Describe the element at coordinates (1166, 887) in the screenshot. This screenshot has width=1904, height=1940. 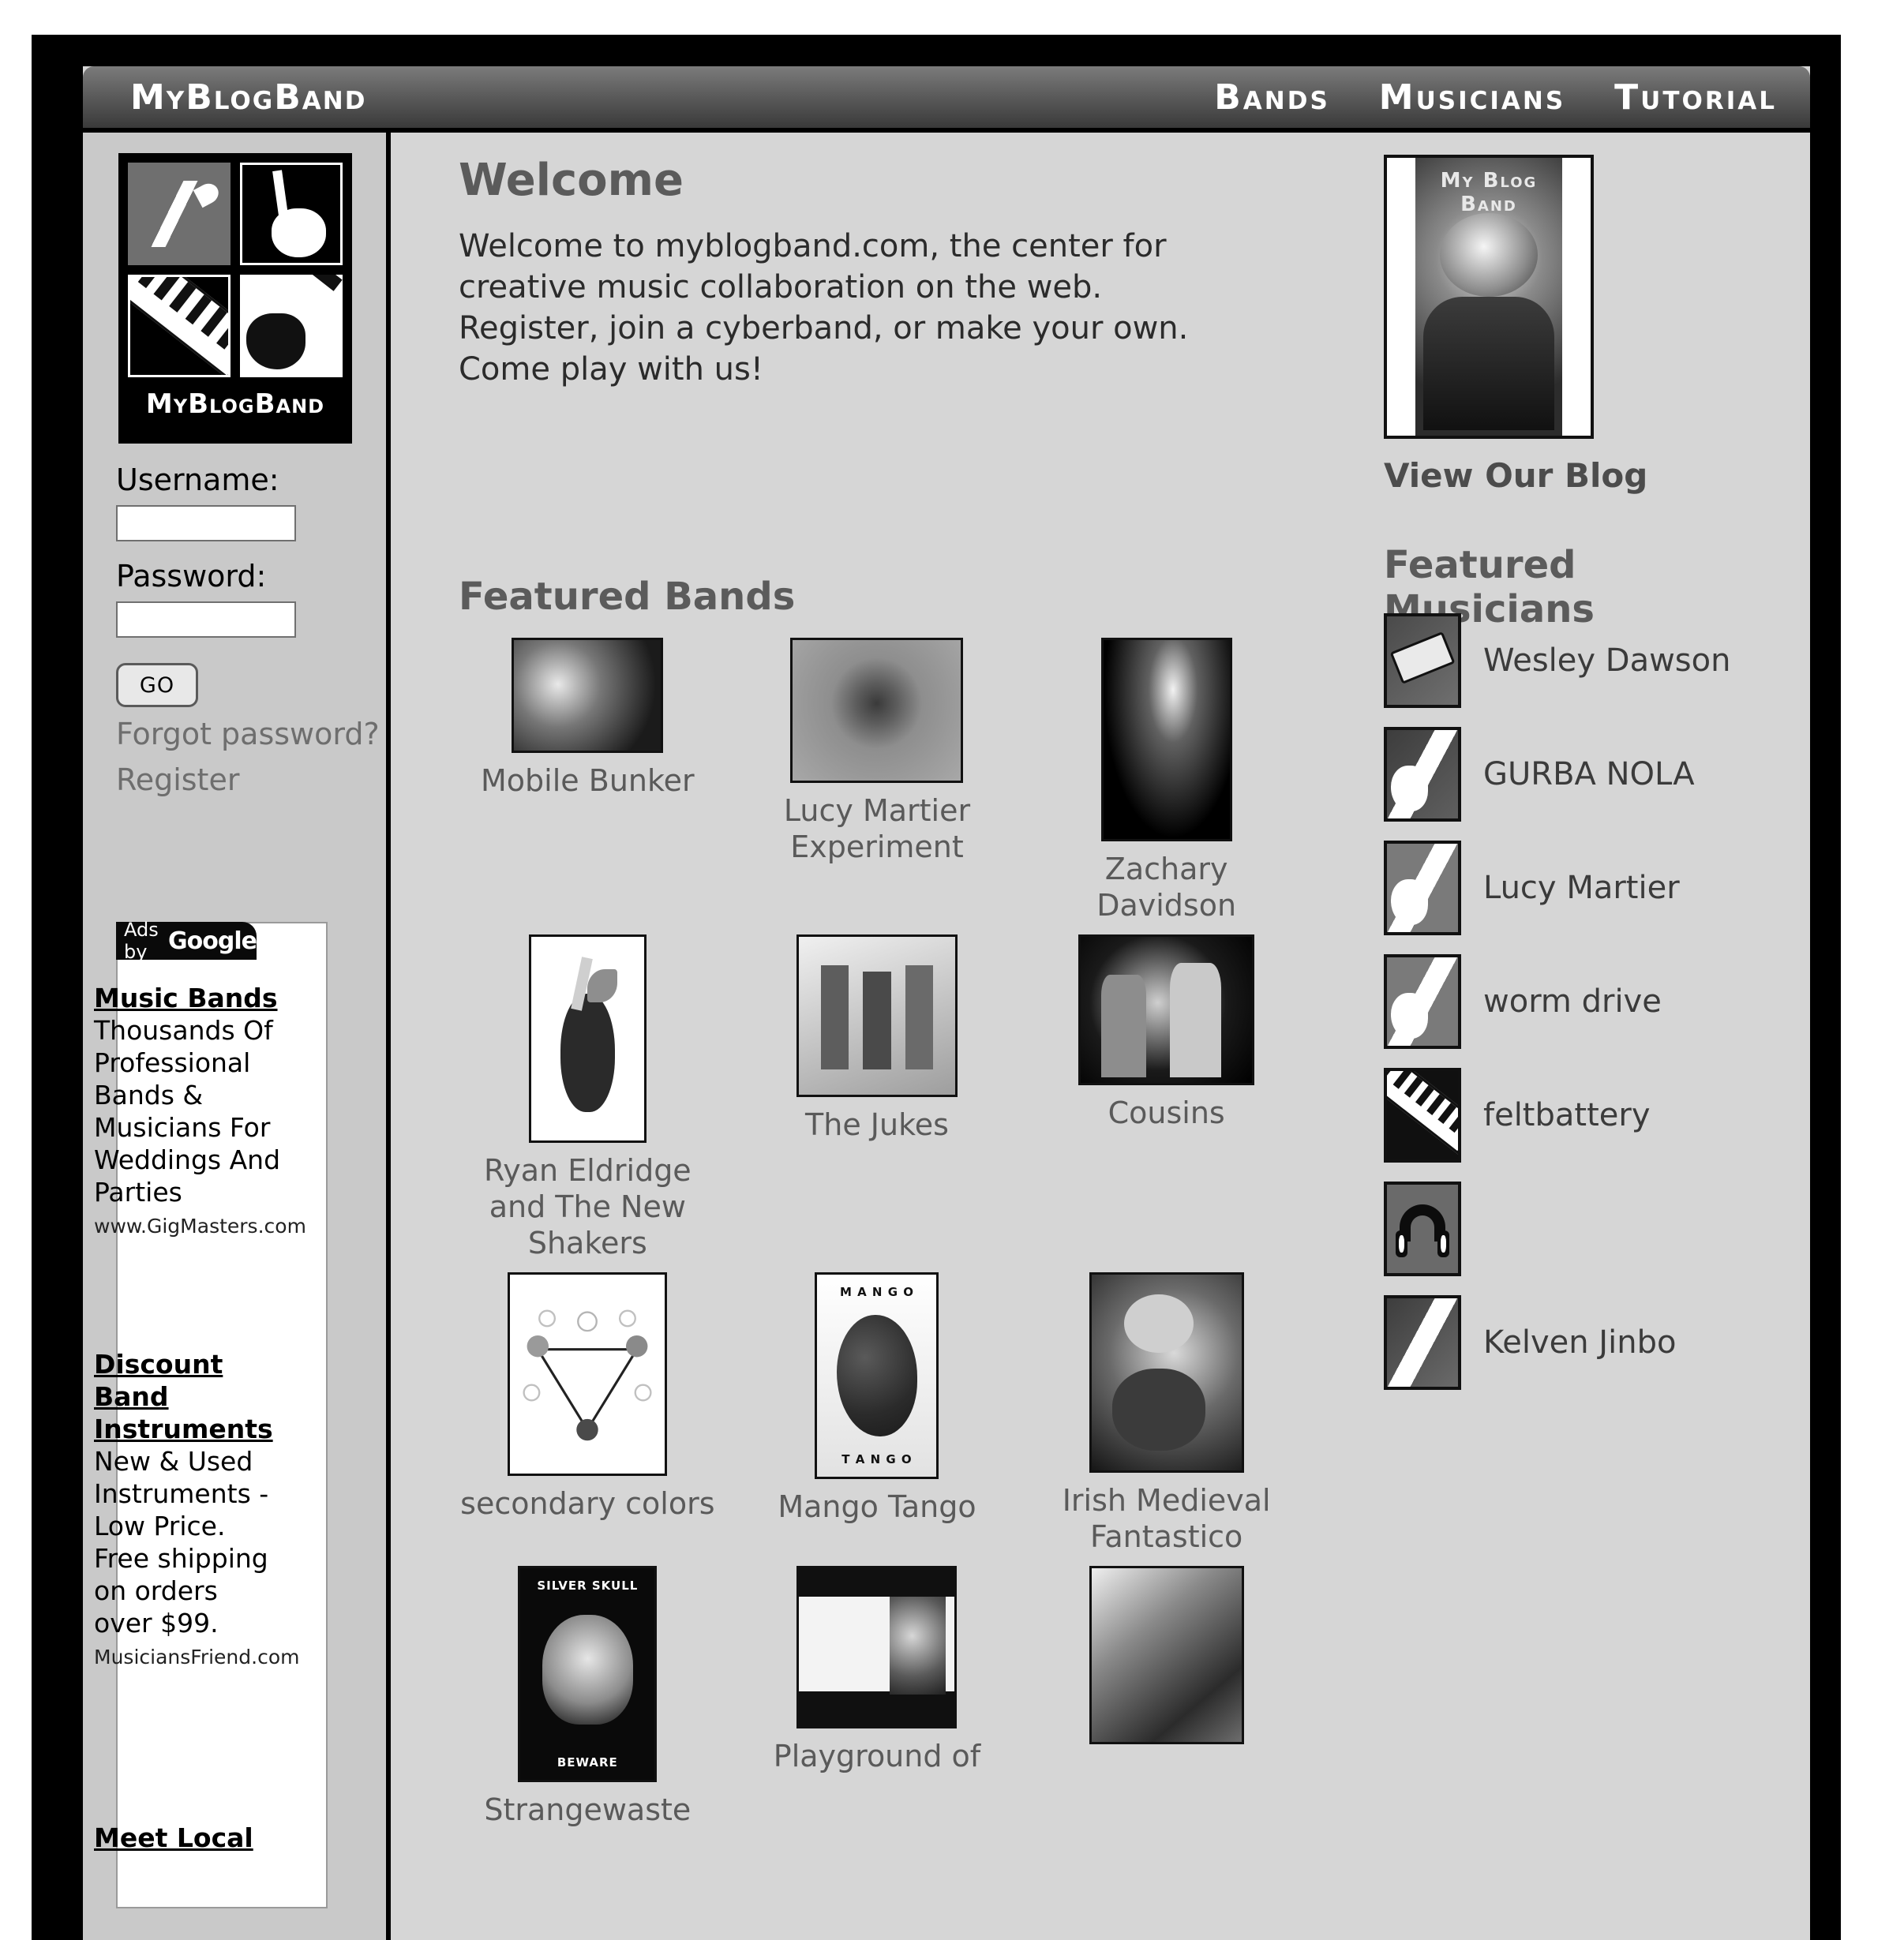
I see `band-name: Zachary Davidson` at that location.